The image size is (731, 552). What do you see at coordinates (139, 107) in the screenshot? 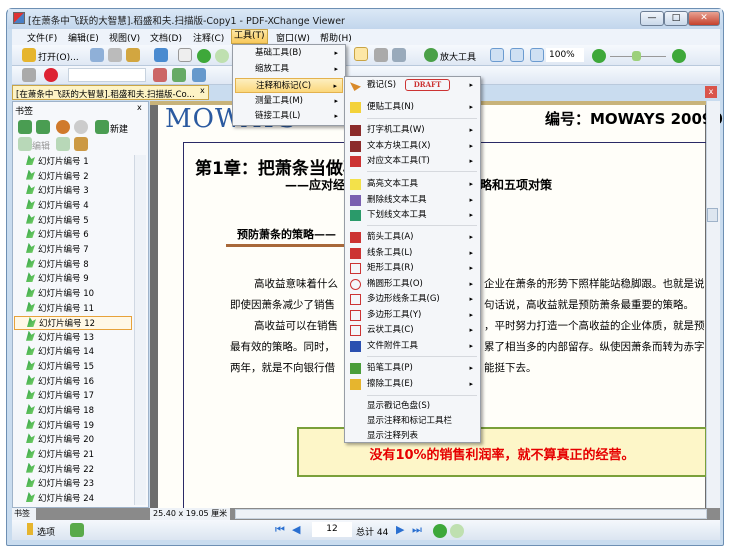
I see `bookmarks-close-button: x` at bounding box center [139, 107].